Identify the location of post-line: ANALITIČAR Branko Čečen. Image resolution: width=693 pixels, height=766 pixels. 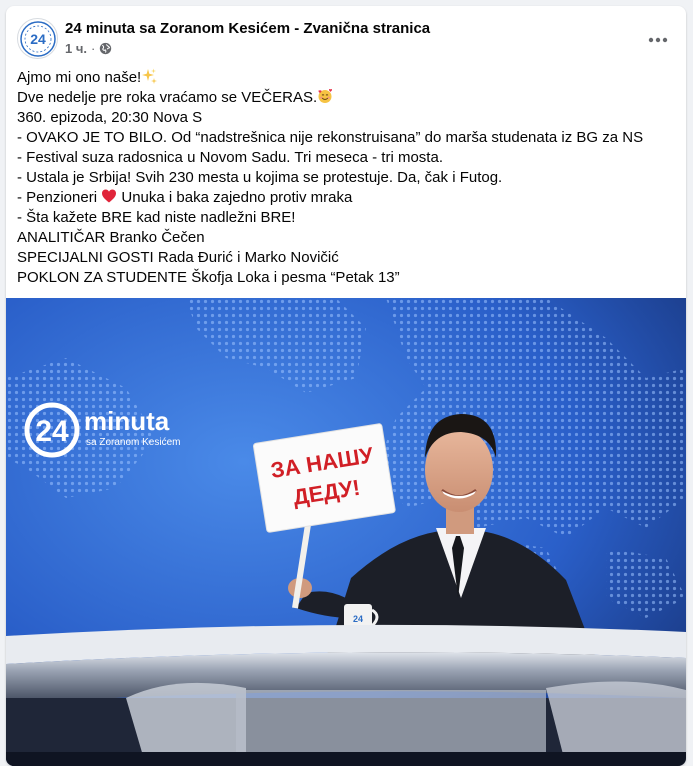
(111, 237).